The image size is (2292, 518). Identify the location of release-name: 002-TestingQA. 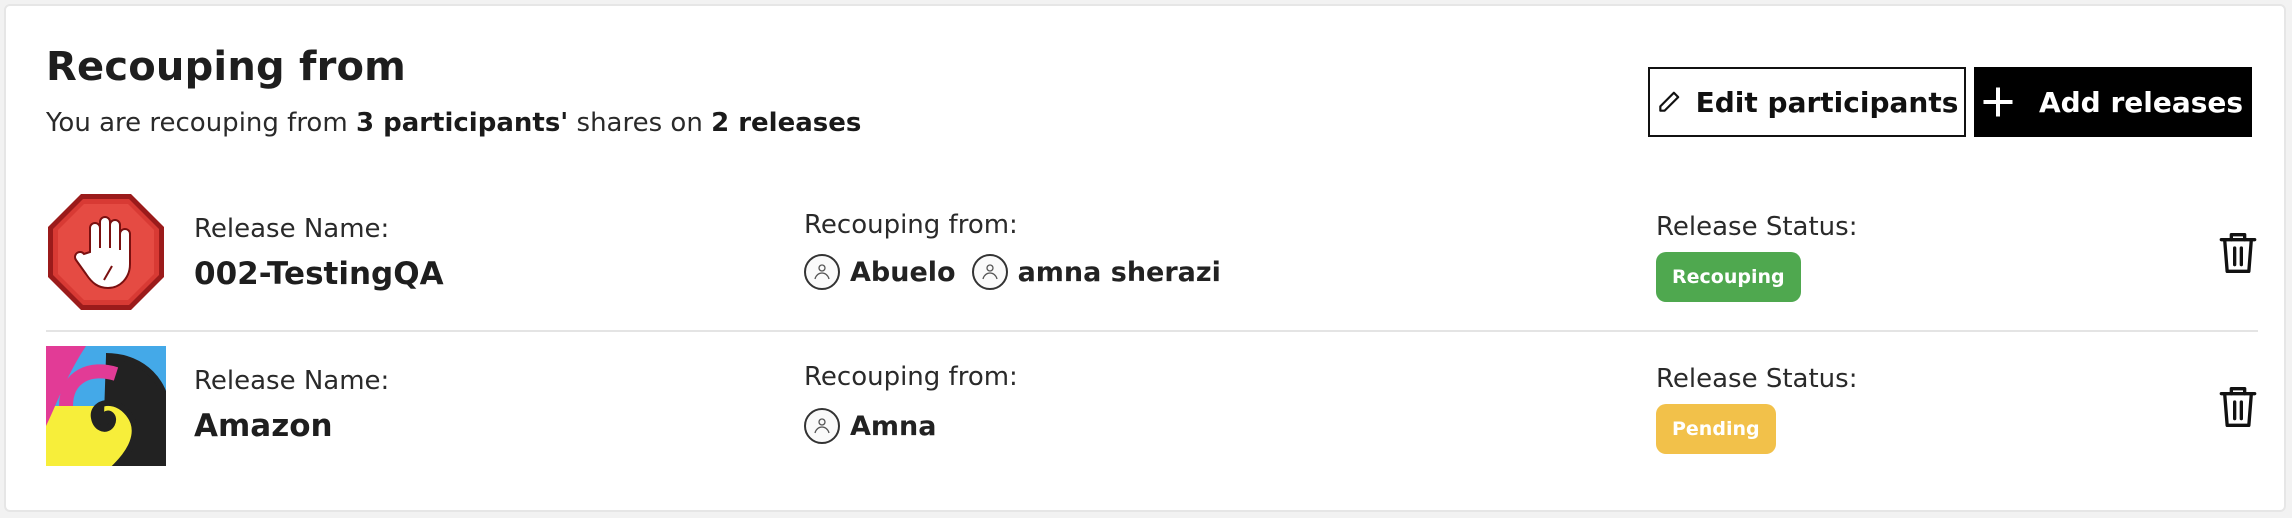
(319, 274).